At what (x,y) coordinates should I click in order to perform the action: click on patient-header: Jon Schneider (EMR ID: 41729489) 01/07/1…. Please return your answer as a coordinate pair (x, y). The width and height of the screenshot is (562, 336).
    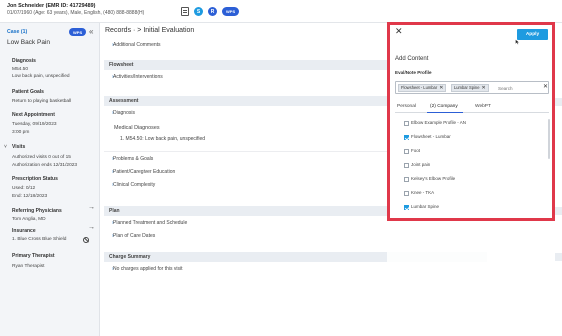
    Looking at the image, I should click on (281, 11).